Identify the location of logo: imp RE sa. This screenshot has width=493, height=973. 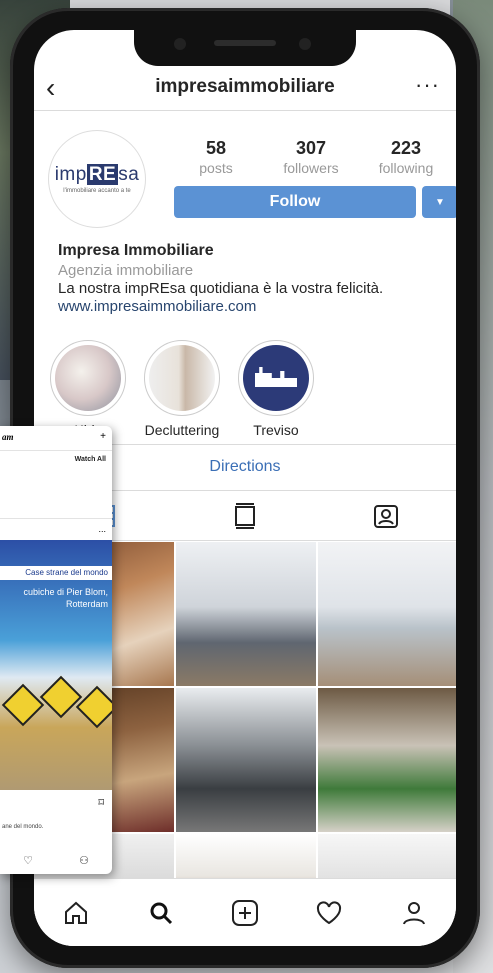
(97, 174).